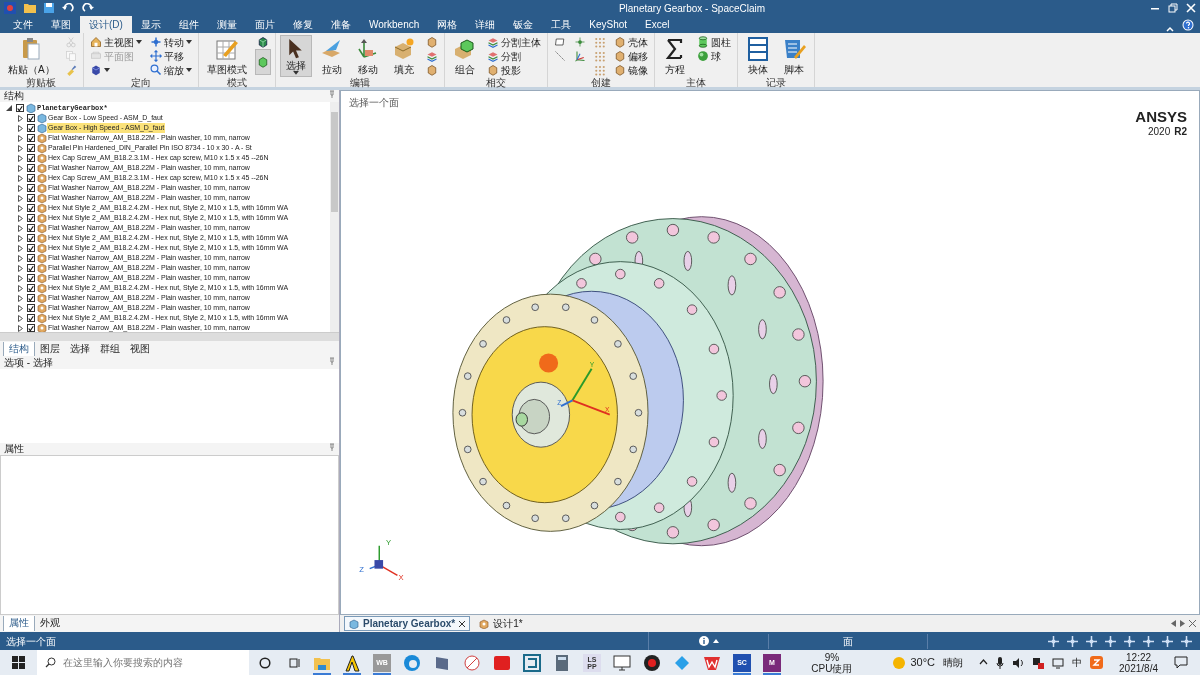 This screenshot has height=675, width=1200. What do you see at coordinates (295, 662) in the screenshot?
I see `task-view-icon` at bounding box center [295, 662].